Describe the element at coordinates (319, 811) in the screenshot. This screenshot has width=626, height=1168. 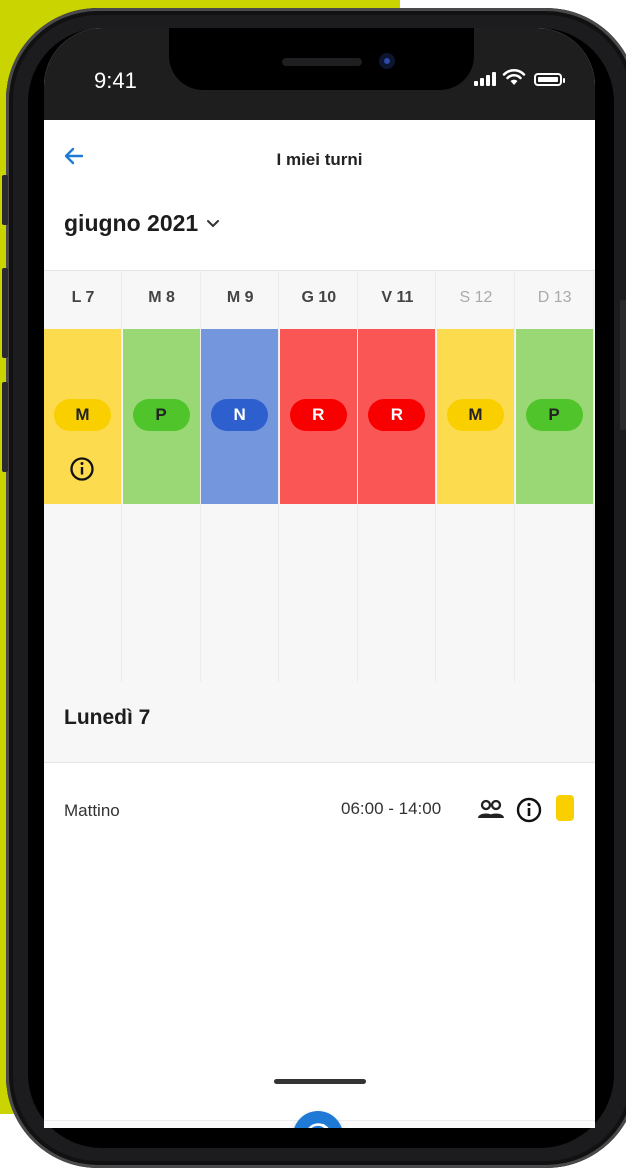
I see `shift-row: Mattino 06:00 - 14:00` at that location.